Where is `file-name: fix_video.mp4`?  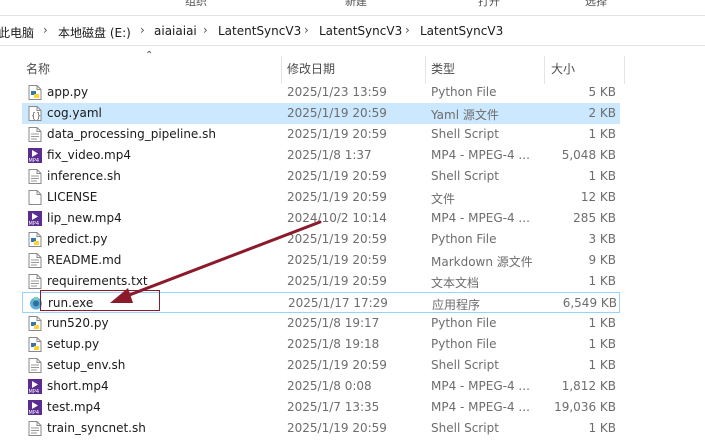
file-name: fix_video.mp4 is located at coordinates (89, 155).